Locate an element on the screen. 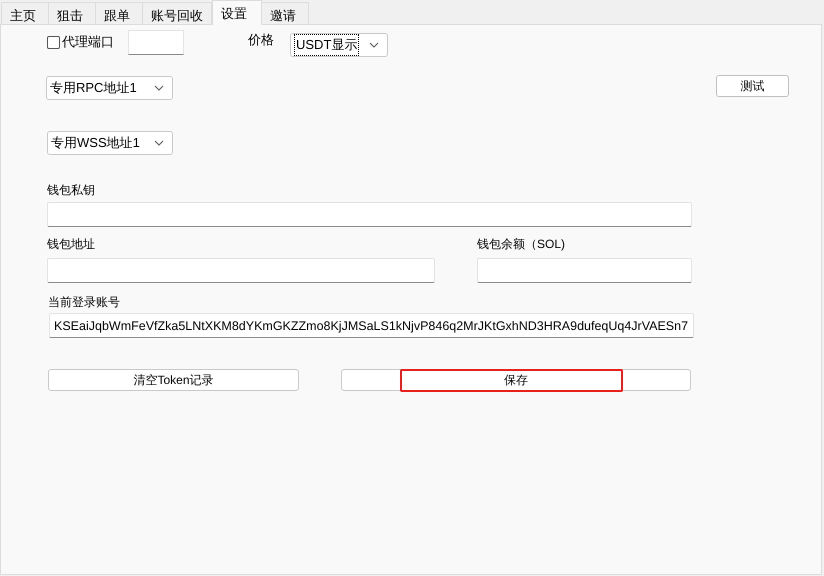 This screenshot has height=576, width=824. dropdown: 专用WSS地址1 is located at coordinates (110, 143).